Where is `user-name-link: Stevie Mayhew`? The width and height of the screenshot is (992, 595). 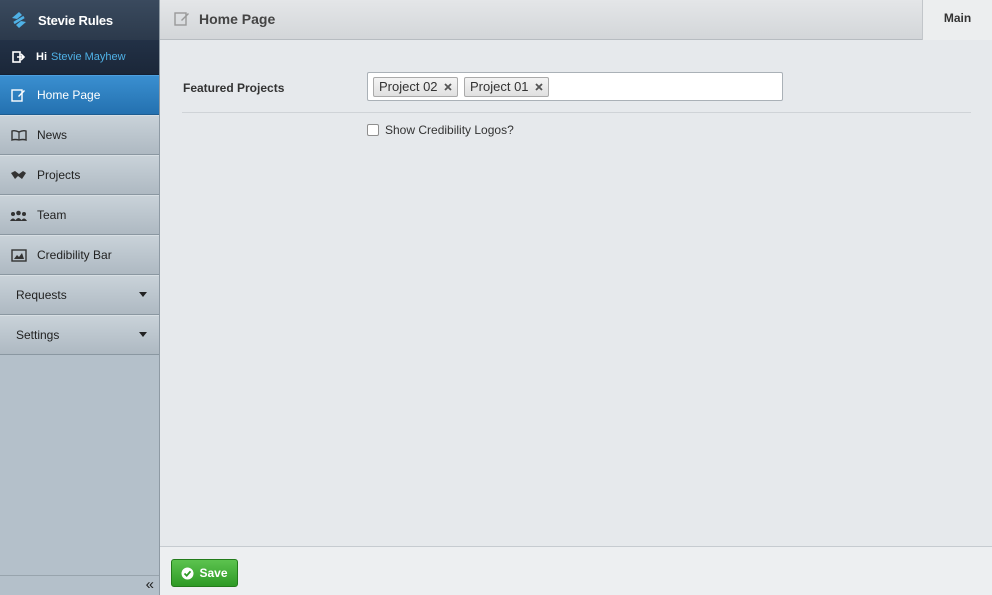 user-name-link: Stevie Mayhew is located at coordinates (88, 57).